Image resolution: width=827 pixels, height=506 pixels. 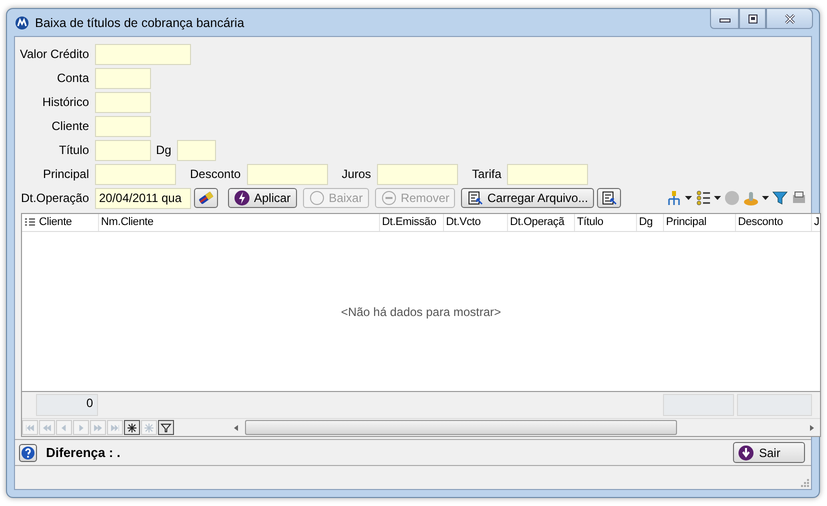 What do you see at coordinates (732, 198) in the screenshot?
I see `dot-icon` at bounding box center [732, 198].